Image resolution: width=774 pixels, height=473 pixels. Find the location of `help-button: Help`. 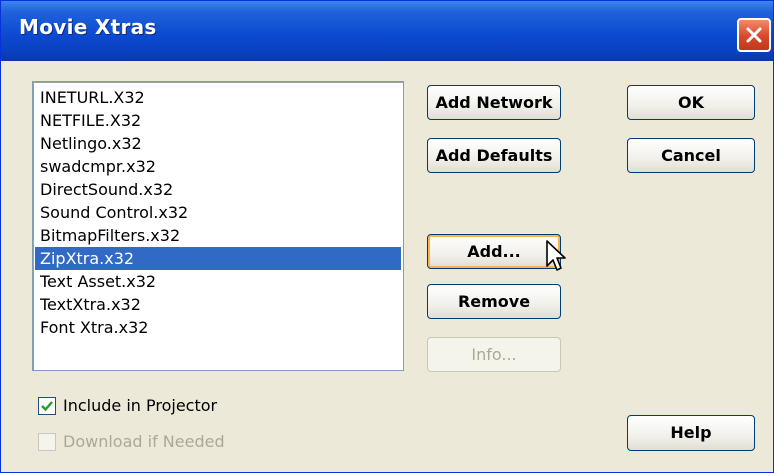

help-button: Help is located at coordinates (691, 433).